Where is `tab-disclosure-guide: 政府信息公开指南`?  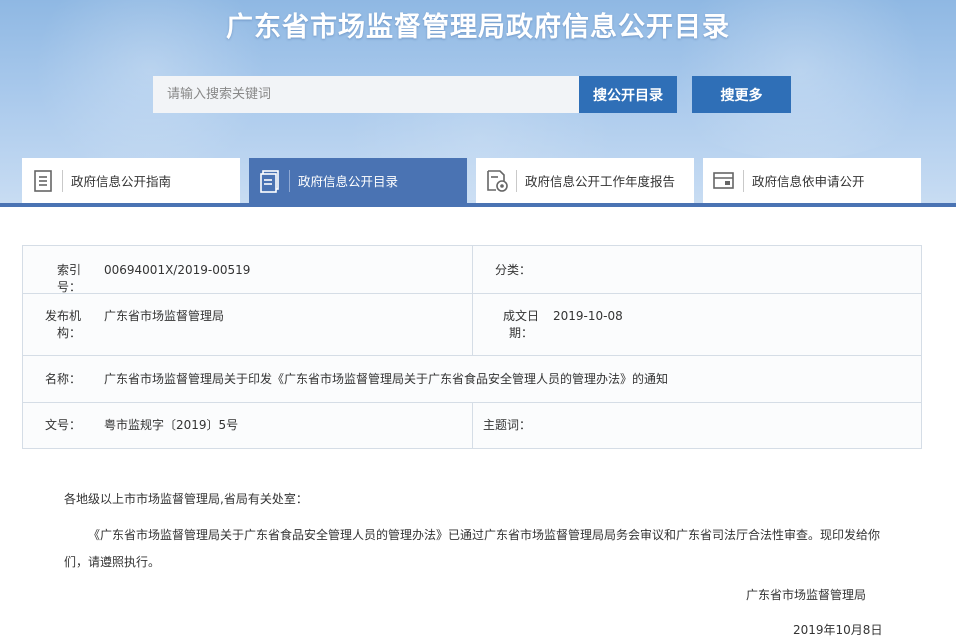
tab-disclosure-guide: 政府信息公开指南 is located at coordinates (131, 180).